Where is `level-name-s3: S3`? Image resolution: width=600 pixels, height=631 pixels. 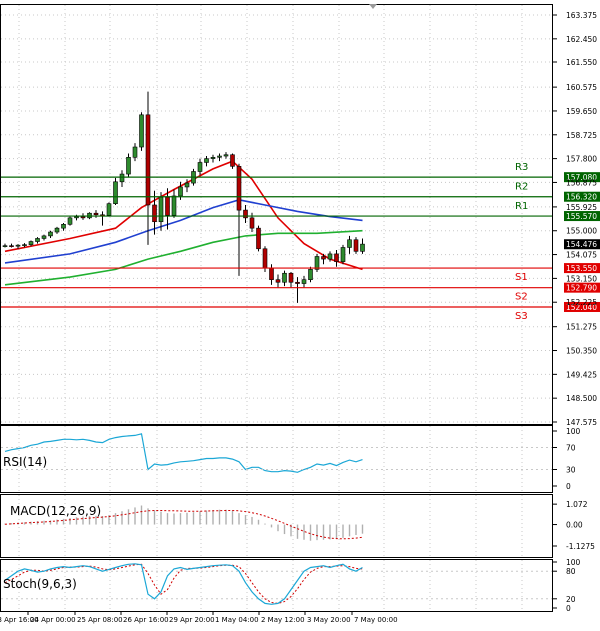
level-name-s3: S3 is located at coordinates (521, 316).